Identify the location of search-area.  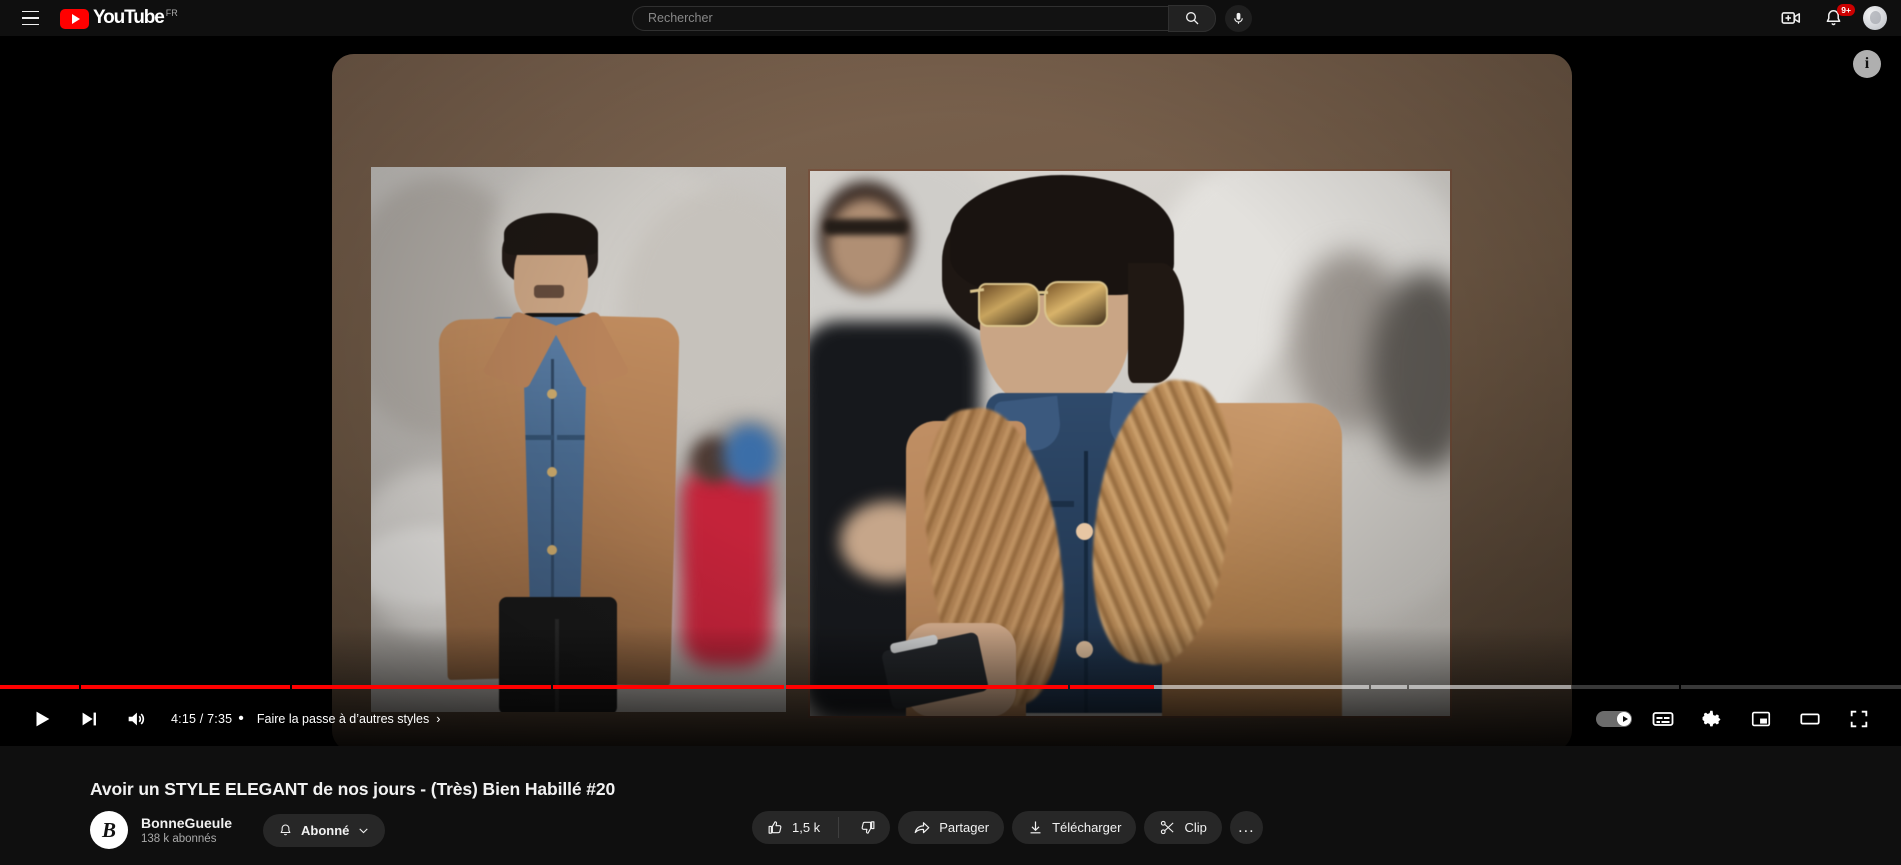
(942, 18).